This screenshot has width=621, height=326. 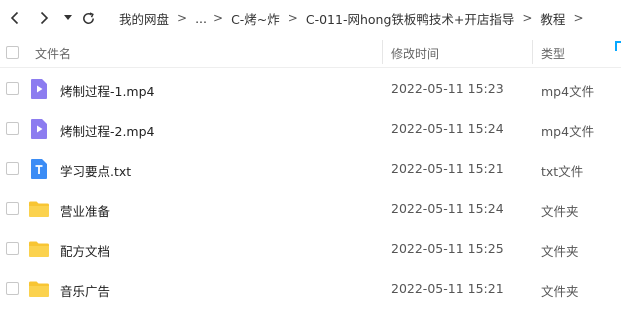 I want to click on file-row: 烤制过程-2.mp4 2022-05-11 15:24 mp4文件, so click(x=310, y=129).